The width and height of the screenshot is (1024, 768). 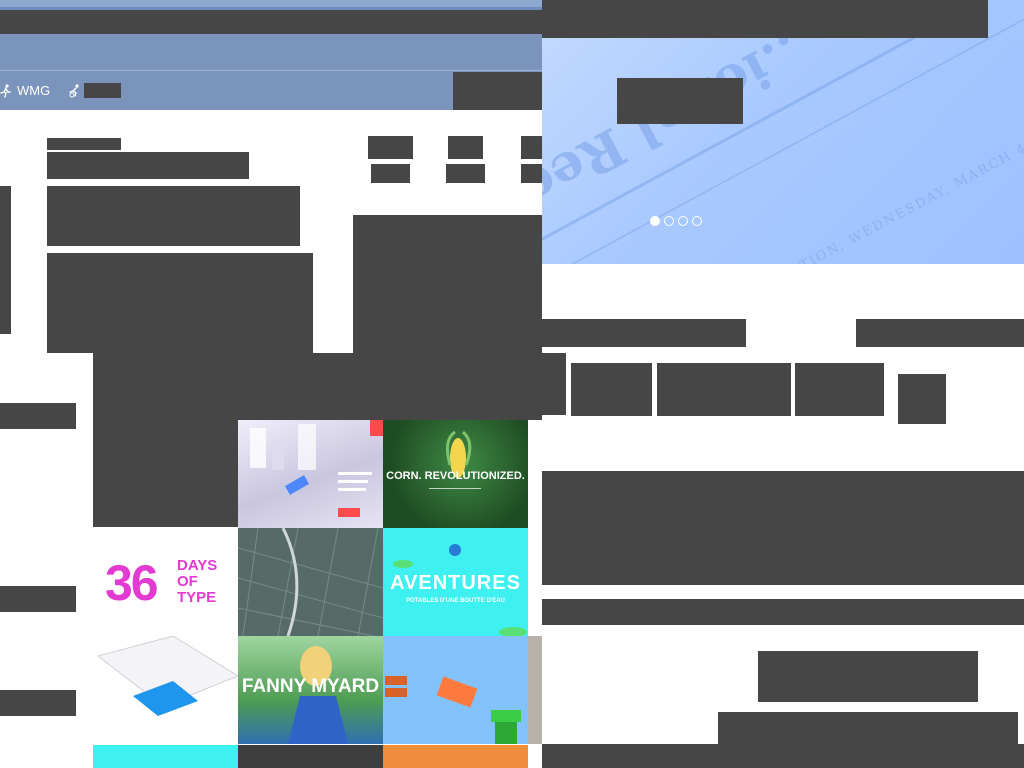 What do you see at coordinates (180, 303) in the screenshot?
I see `redacted-article-body` at bounding box center [180, 303].